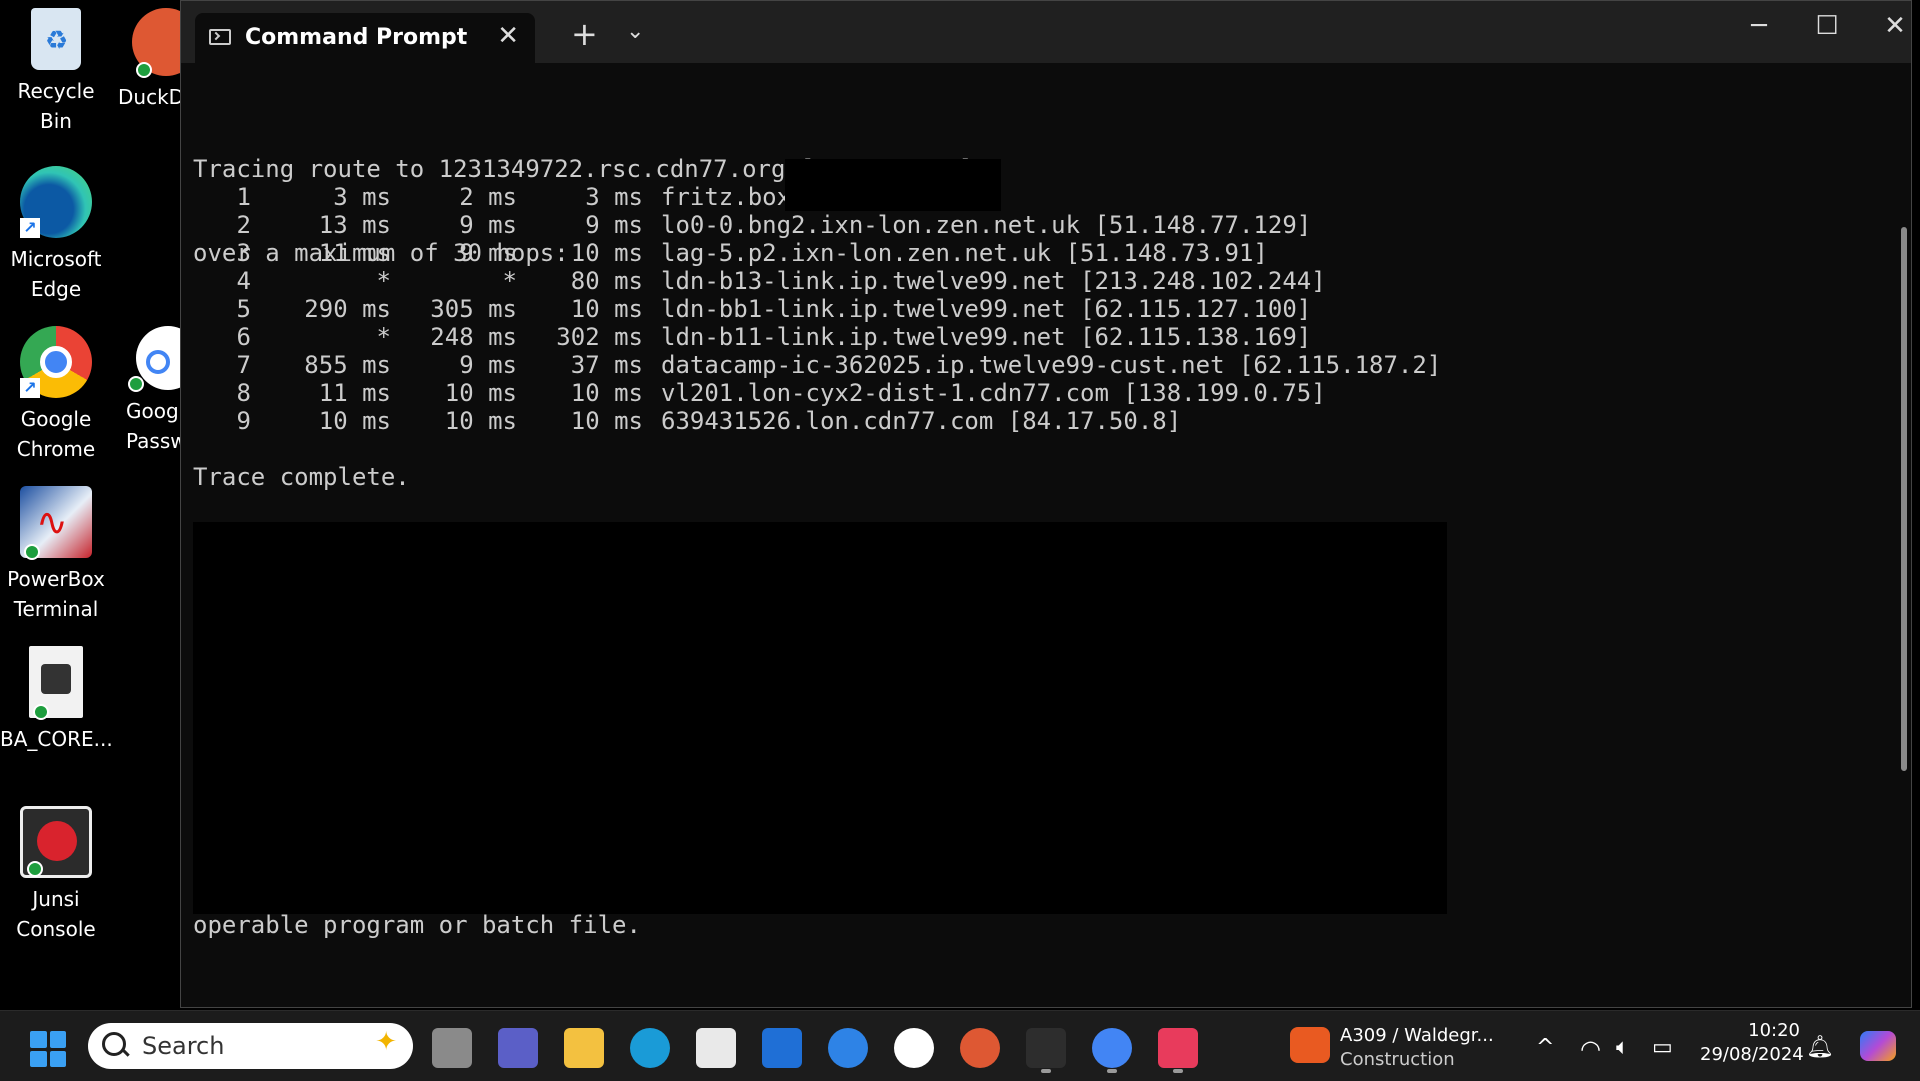 The height and width of the screenshot is (1081, 1920). I want to click on clock-time: 10:20, so click(1774, 1030).